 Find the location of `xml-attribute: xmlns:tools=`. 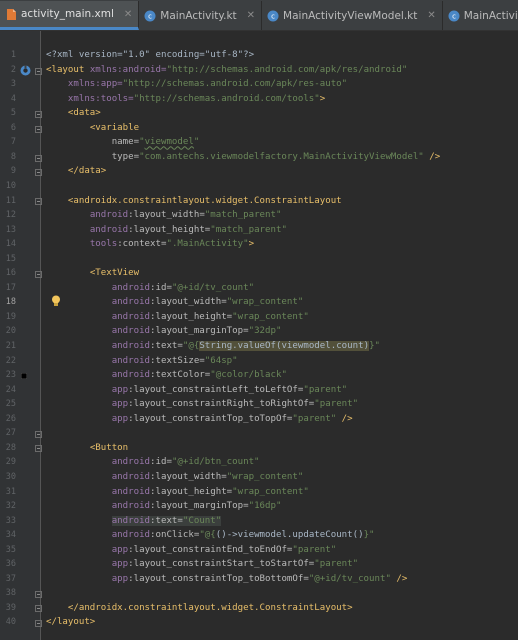

xml-attribute: xmlns:tools= is located at coordinates (100, 98).